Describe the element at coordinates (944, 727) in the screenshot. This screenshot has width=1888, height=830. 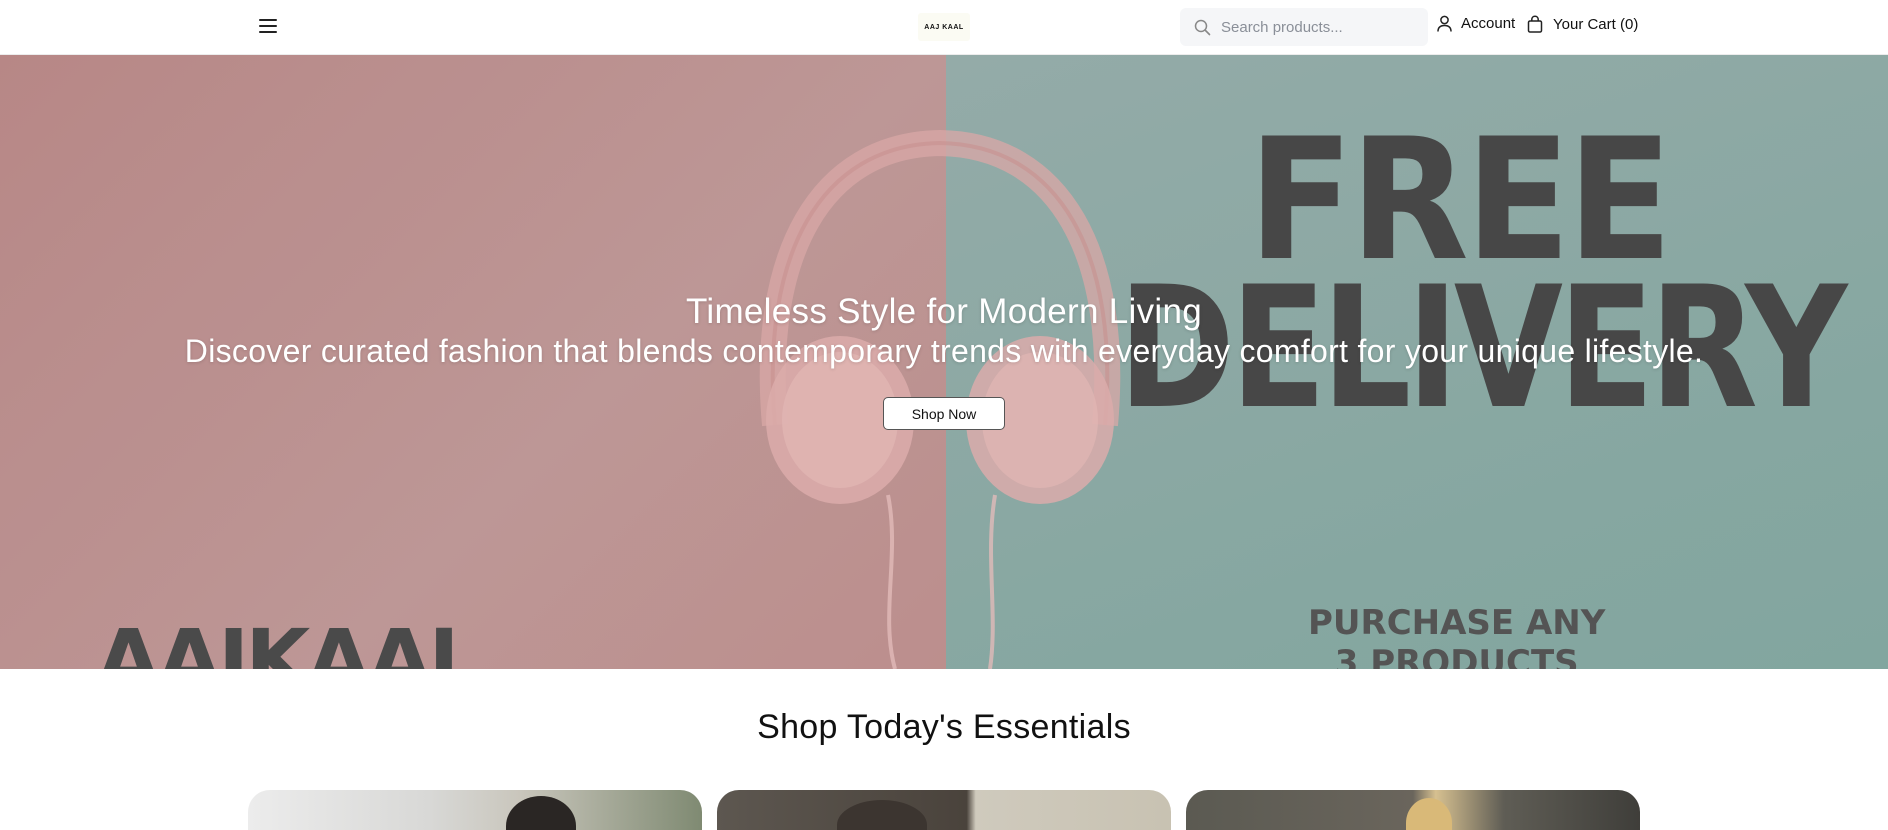
I see `section-title: Shop Today's Essentials` at that location.